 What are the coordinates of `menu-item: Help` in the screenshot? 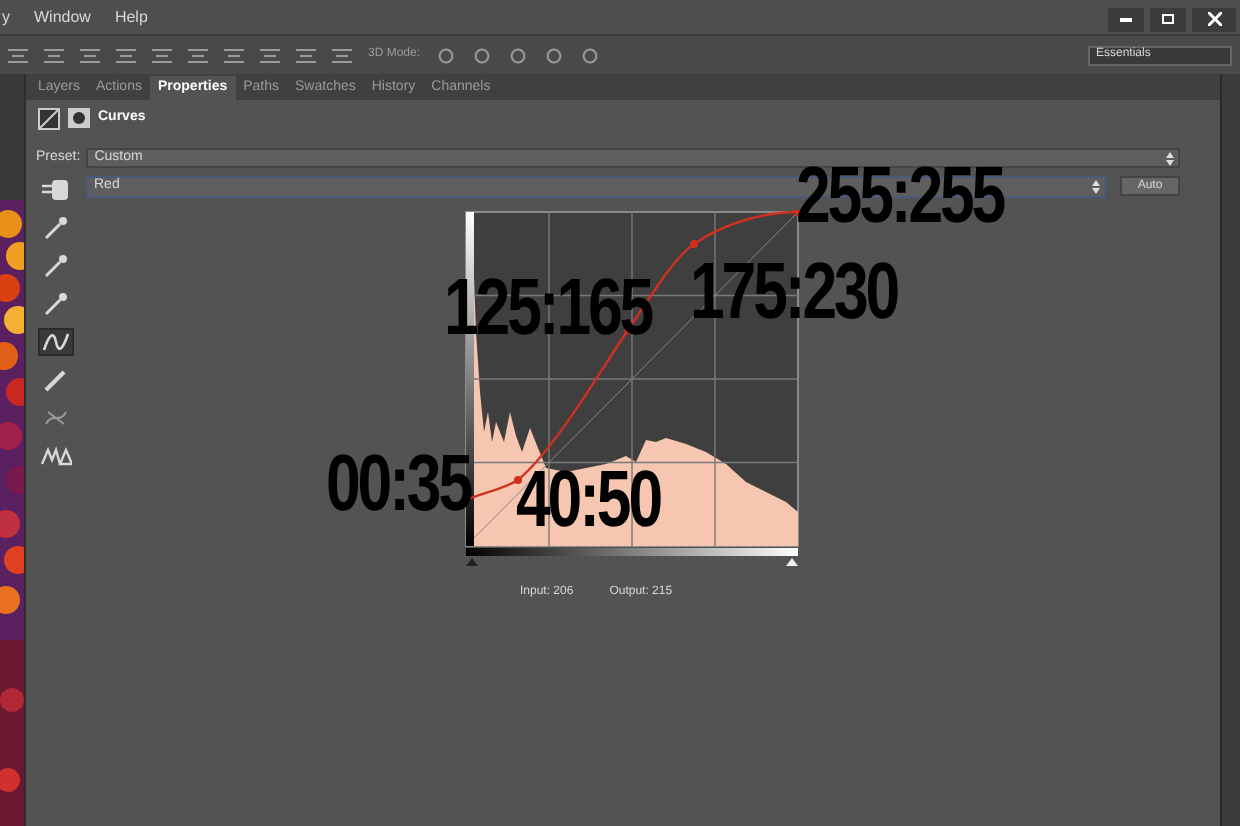 It's located at (131, 17).